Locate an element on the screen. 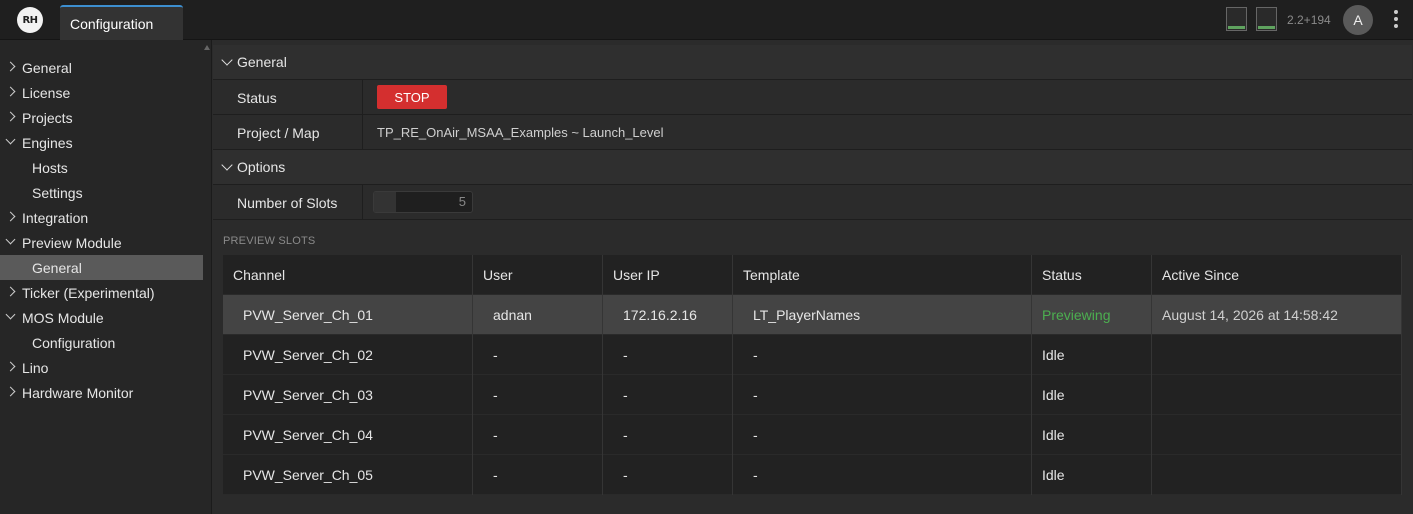  project-value: TP_RE_OnAir_MSAA_Examples ~ Launch_Level is located at coordinates (520, 132).